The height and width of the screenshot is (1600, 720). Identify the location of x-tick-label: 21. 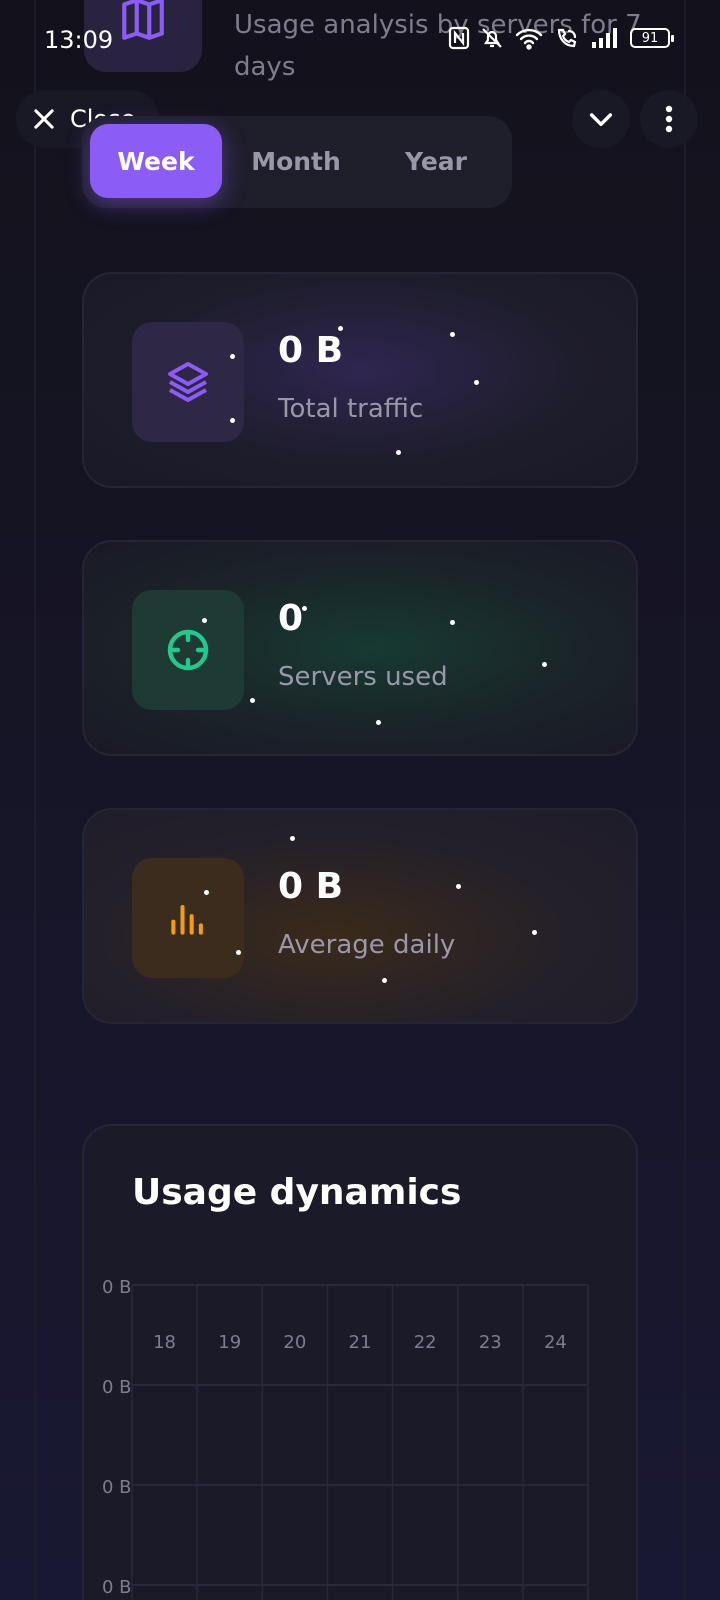
(360, 1342).